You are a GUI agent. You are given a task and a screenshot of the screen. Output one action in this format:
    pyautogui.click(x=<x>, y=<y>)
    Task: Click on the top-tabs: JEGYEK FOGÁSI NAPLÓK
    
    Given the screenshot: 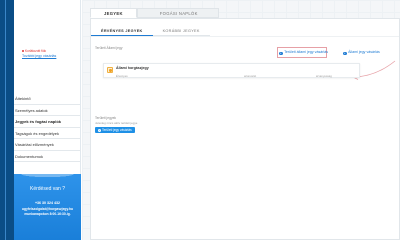 What is the action you would take?
    pyautogui.click(x=154, y=13)
    